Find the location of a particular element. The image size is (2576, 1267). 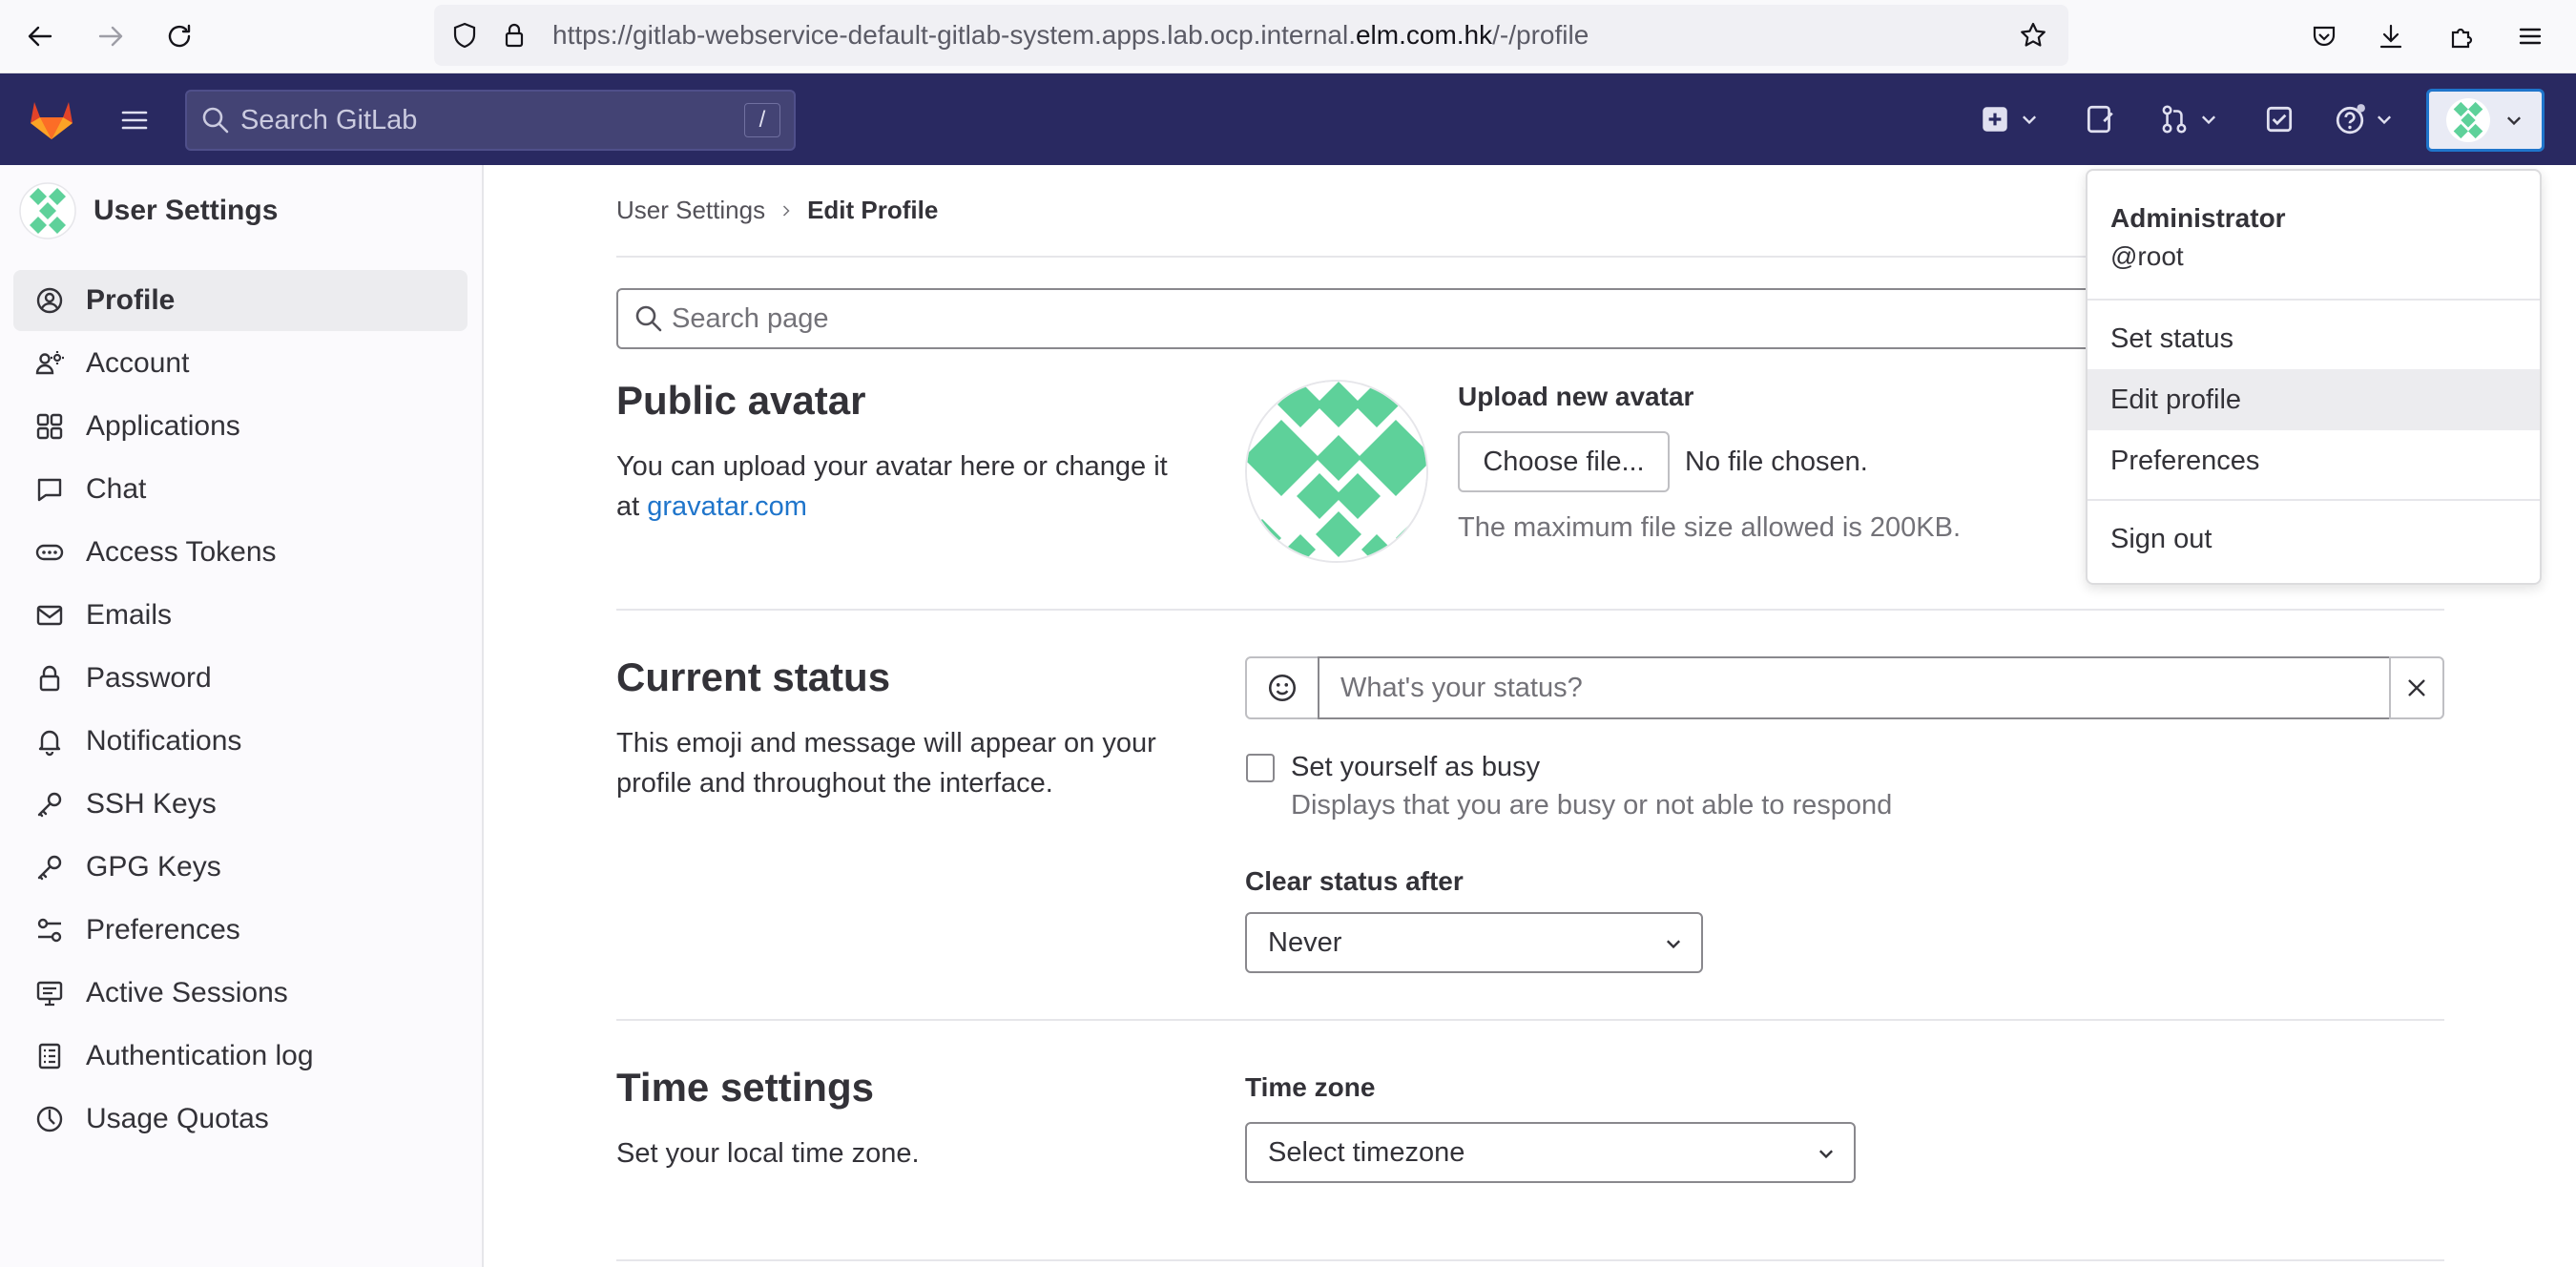

sidebar-item-notifications: Notifications is located at coordinates (240, 741).